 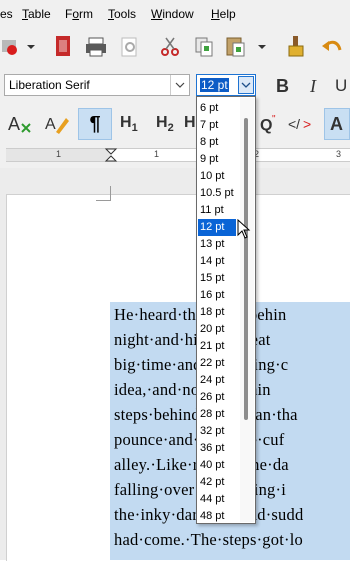 I want to click on horizontal-ruler: 1 1 2 3, so click(x=178, y=155).